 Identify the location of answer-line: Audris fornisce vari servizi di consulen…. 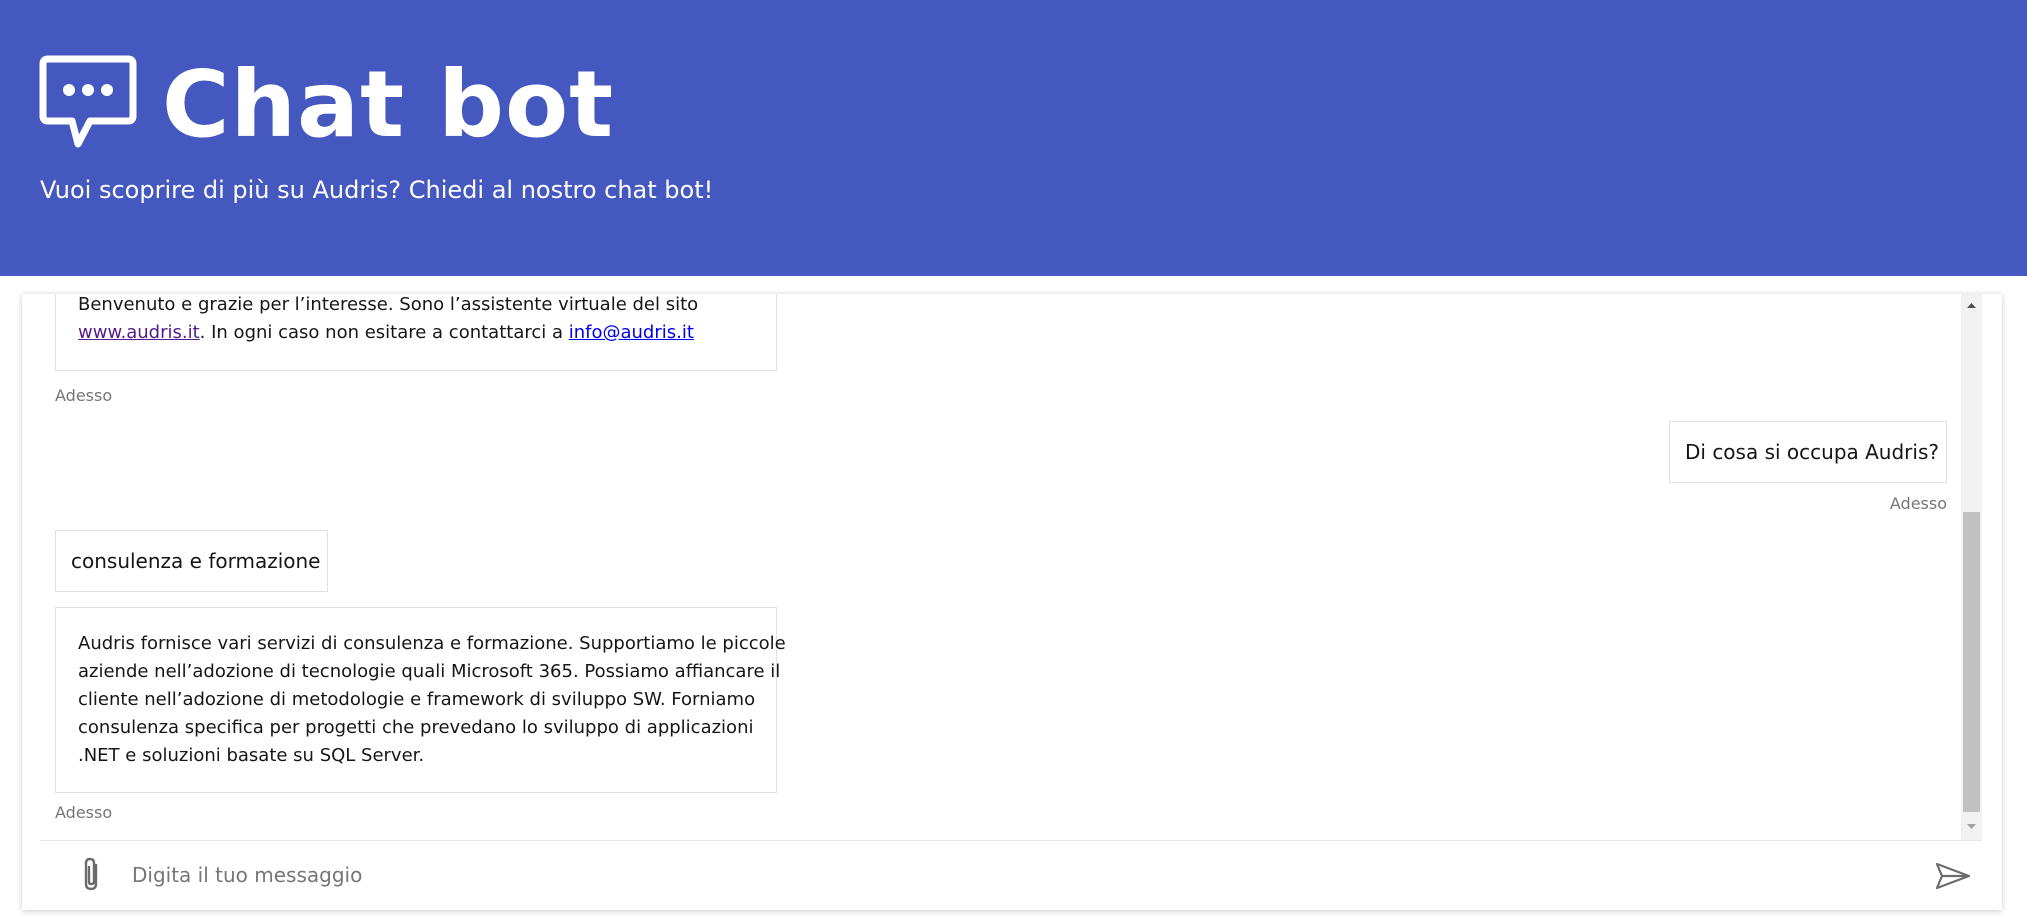
(432, 643).